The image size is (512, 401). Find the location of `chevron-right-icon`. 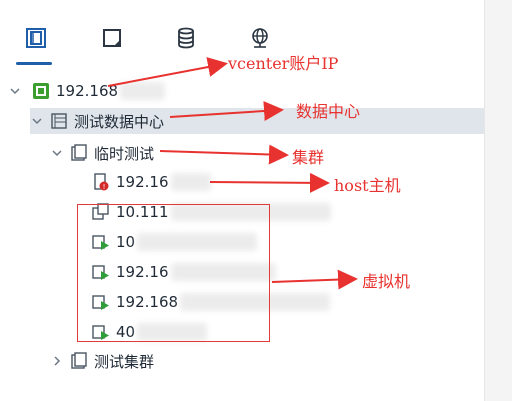

chevron-right-icon is located at coordinates (57, 361).